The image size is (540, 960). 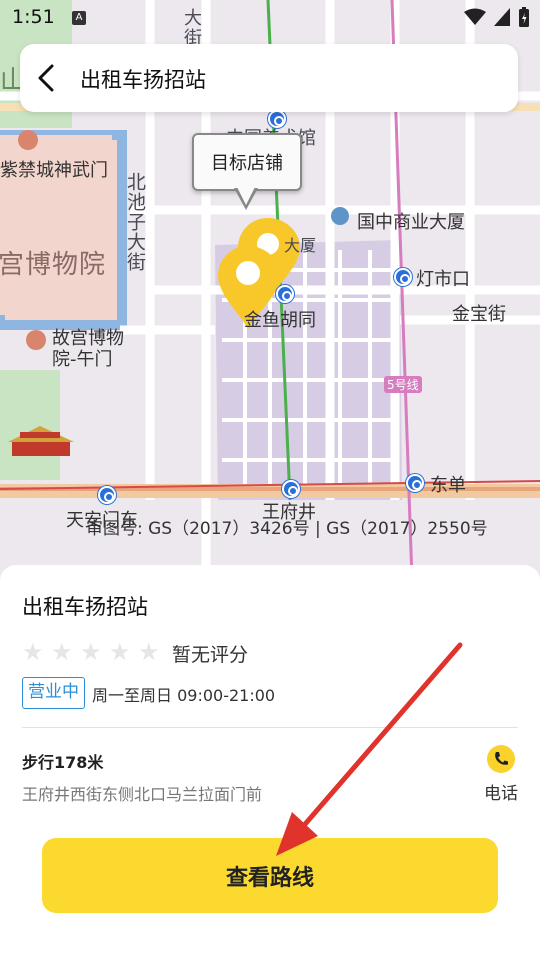 What do you see at coordinates (300, 245) in the screenshot?
I see `map-label-dasha: 大厦` at bounding box center [300, 245].